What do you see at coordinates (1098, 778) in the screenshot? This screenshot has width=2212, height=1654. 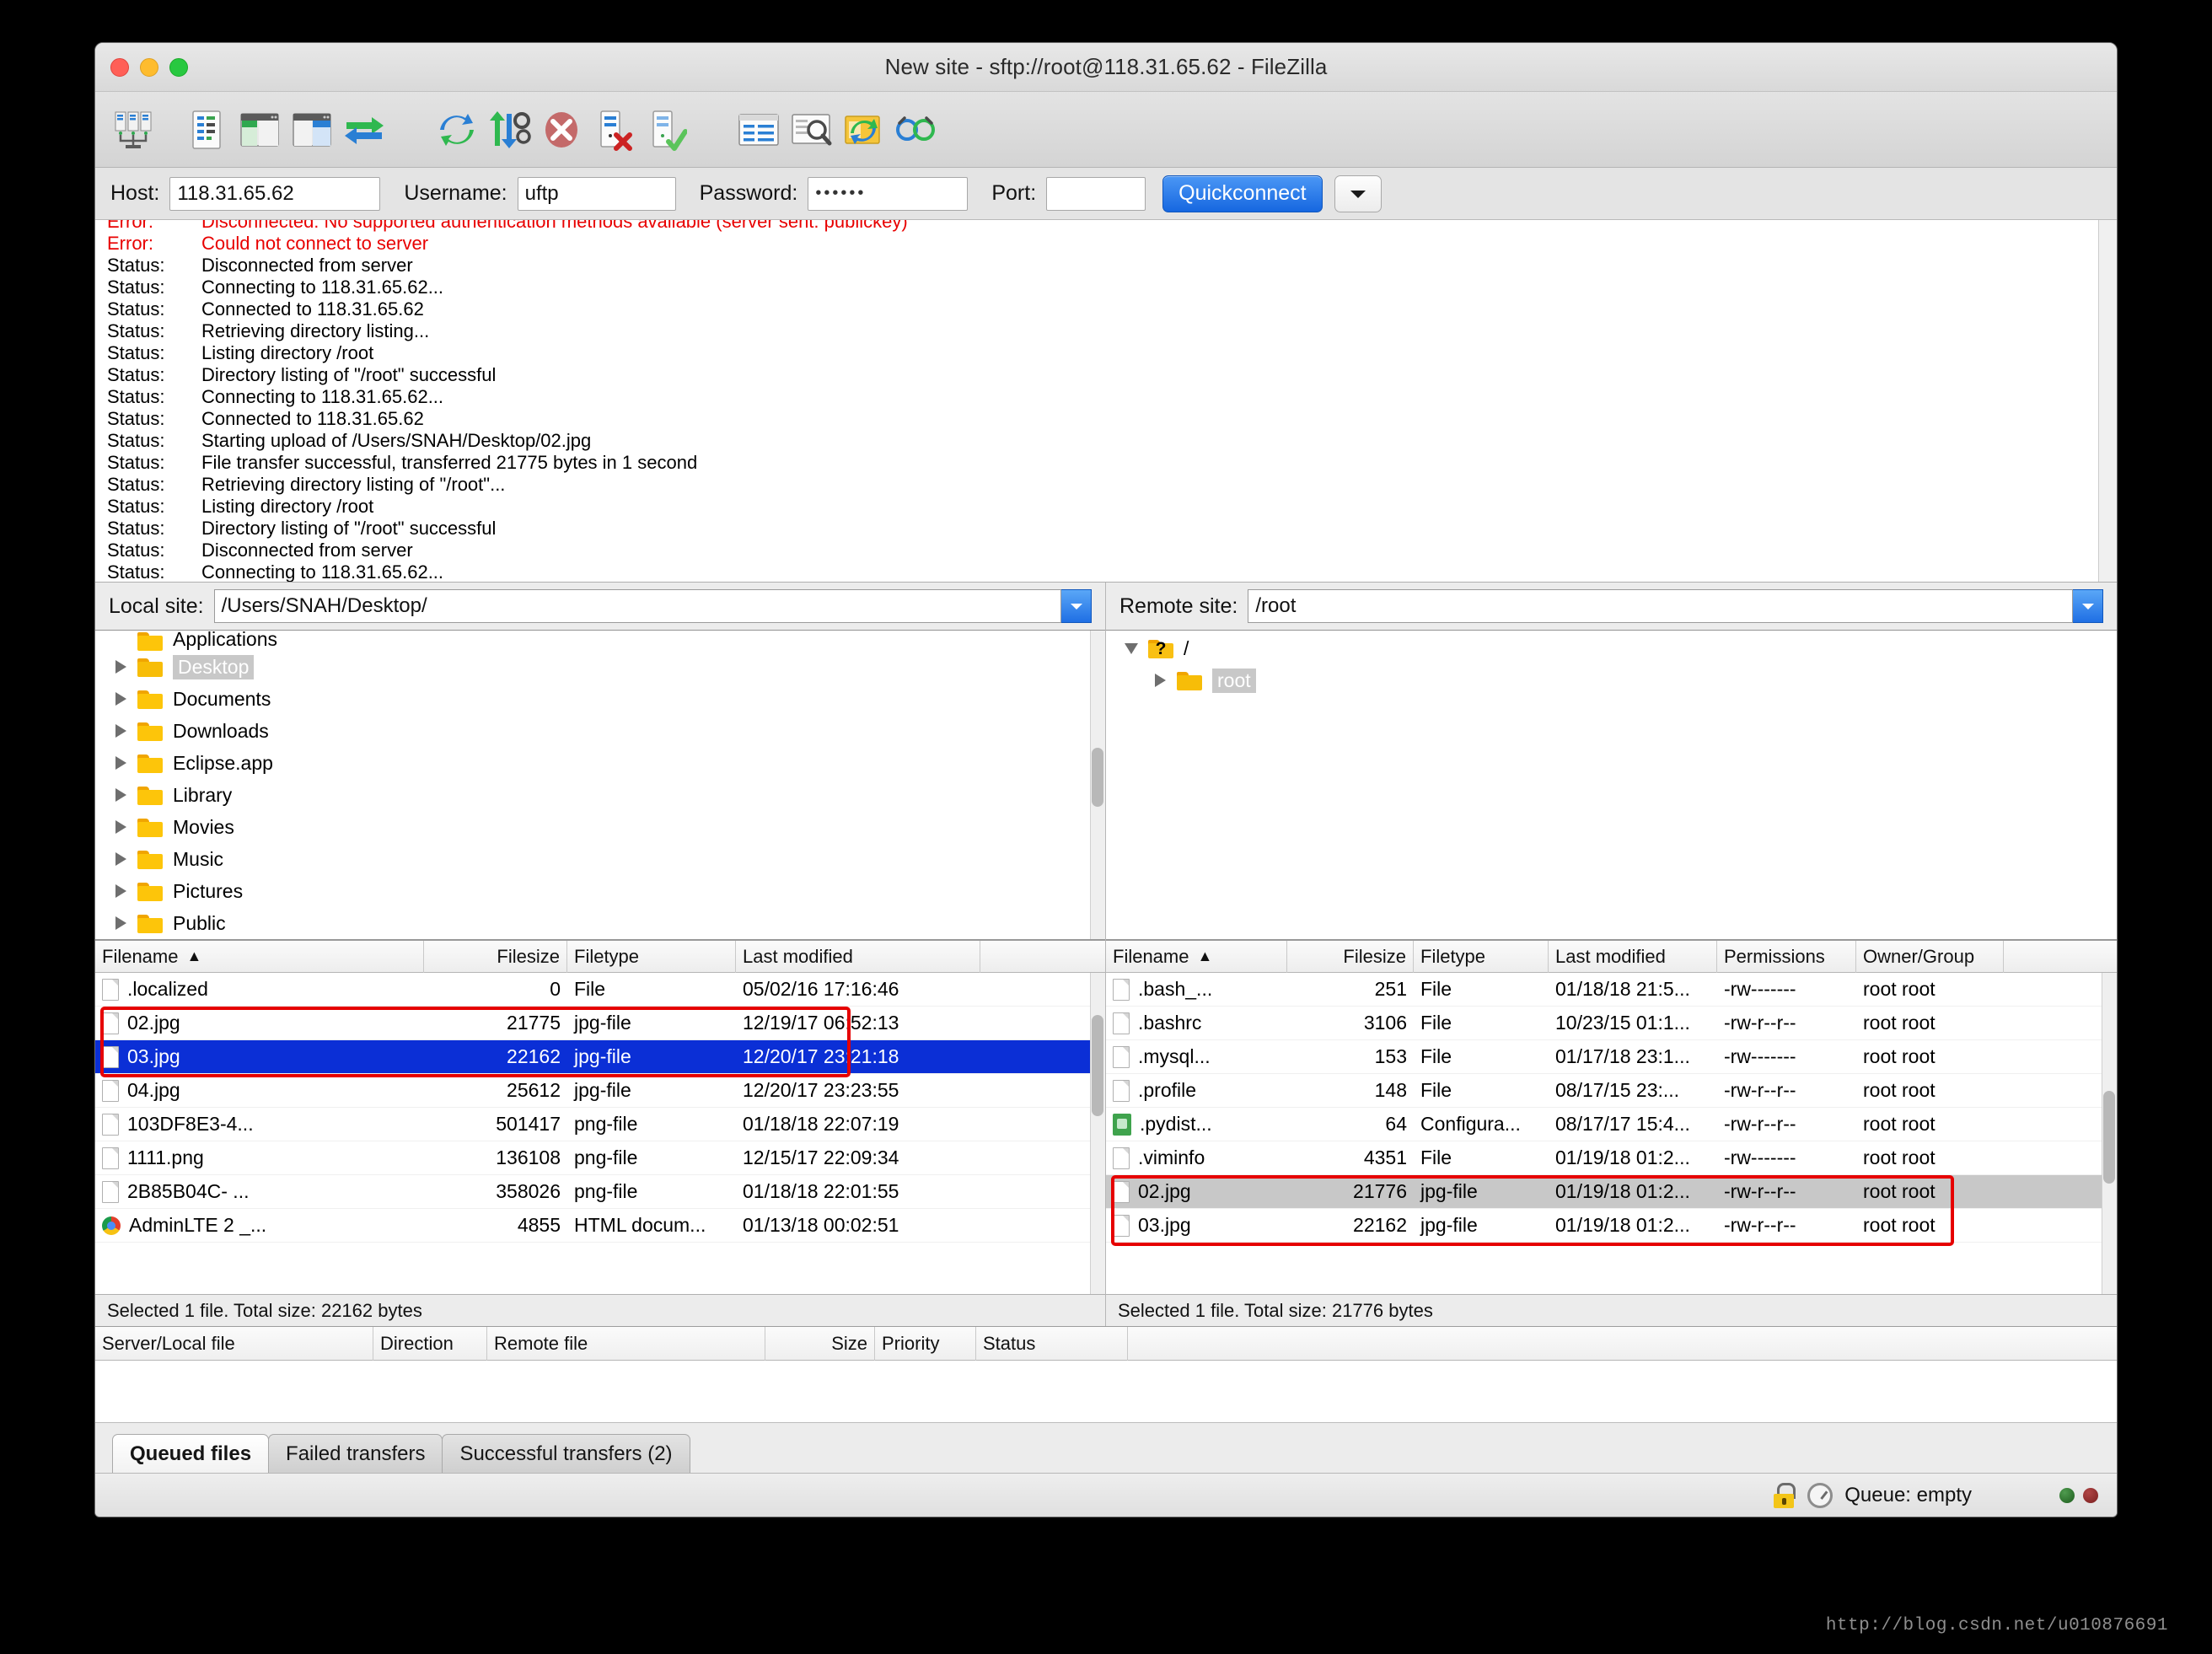 I see `local-tree-scroll-thumb` at bounding box center [1098, 778].